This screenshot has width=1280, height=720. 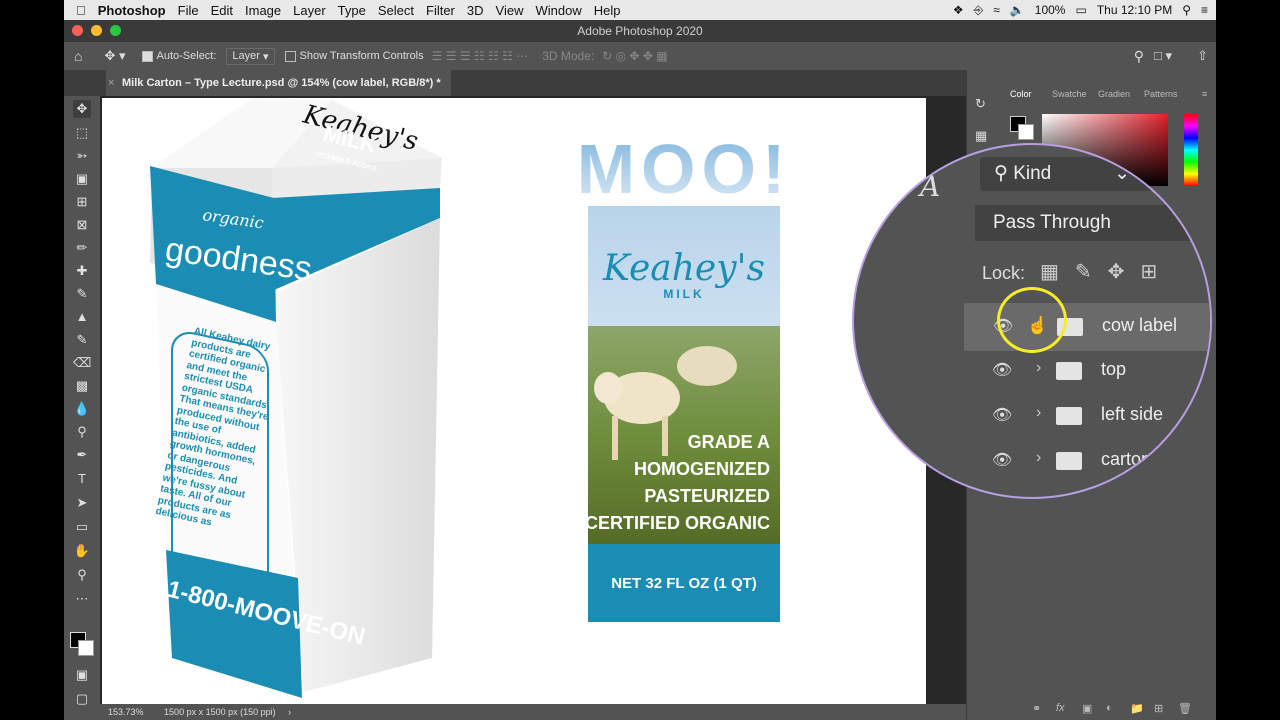 What do you see at coordinates (1090, 223) in the screenshot?
I see `blend-mode-dropdown: Pass Through` at bounding box center [1090, 223].